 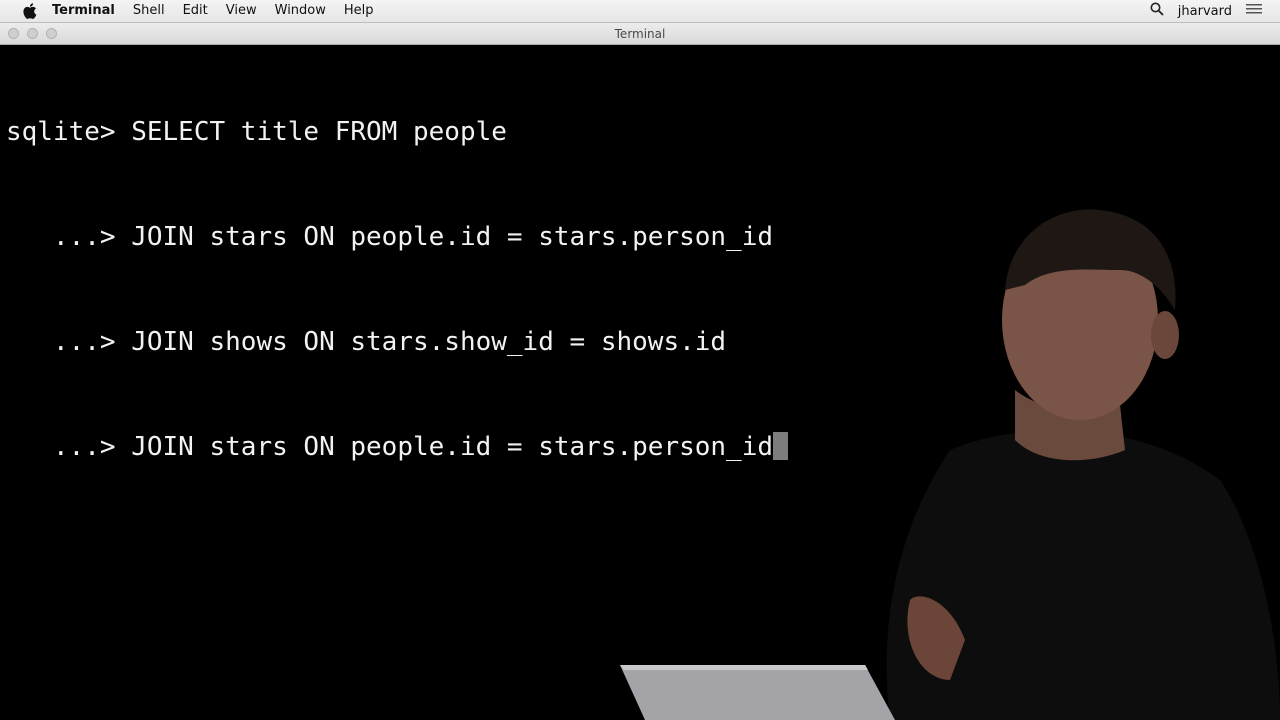 I want to click on window-title-bar: Terminal, so click(x=640, y=34).